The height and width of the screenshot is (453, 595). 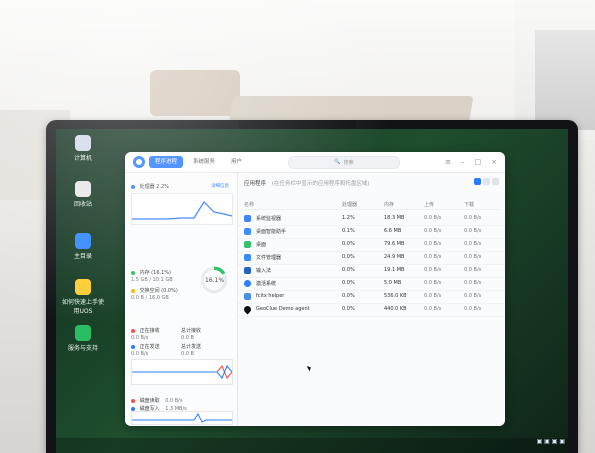 I want to click on process-cpu: 0.1%, so click(x=348, y=231).